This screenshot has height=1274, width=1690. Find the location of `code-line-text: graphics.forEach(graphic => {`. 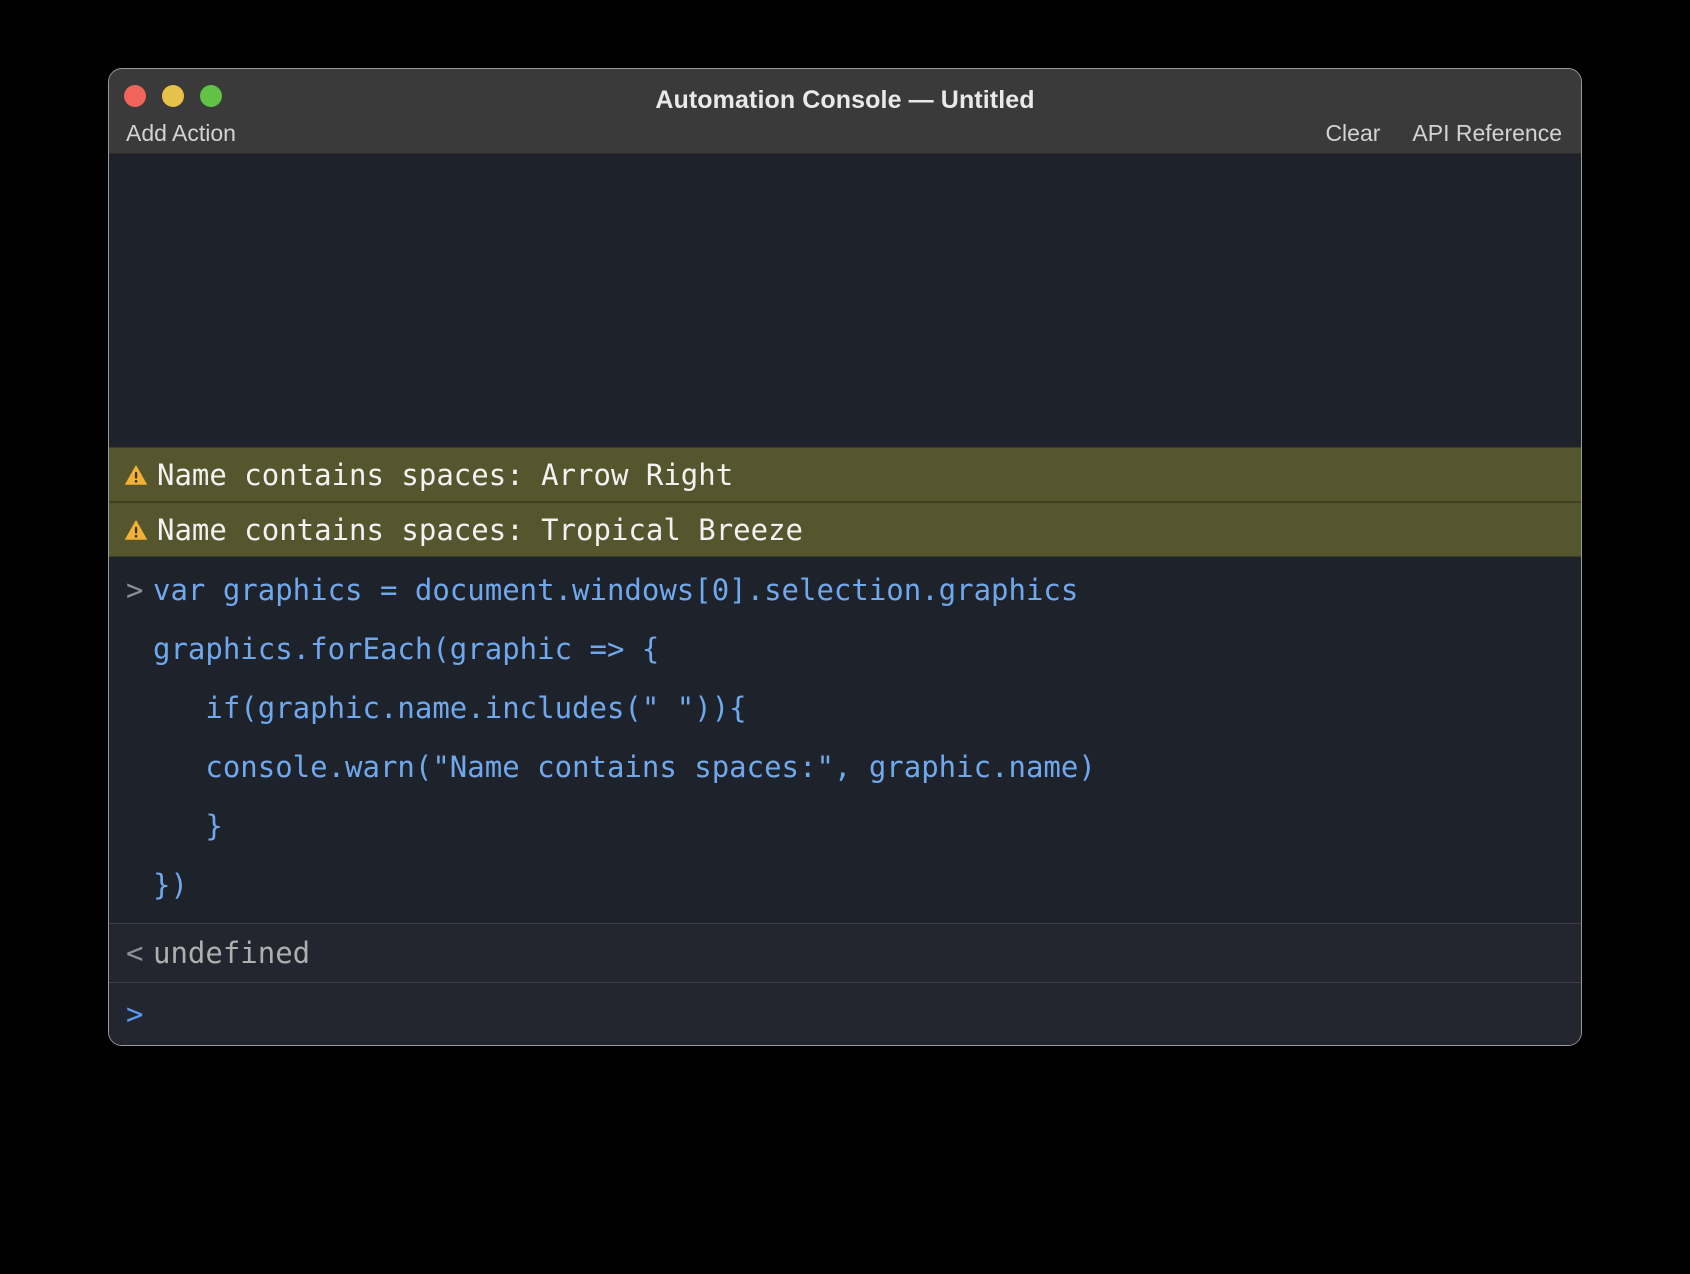

code-line-text: graphics.forEach(graphic => { is located at coordinates (406, 649).